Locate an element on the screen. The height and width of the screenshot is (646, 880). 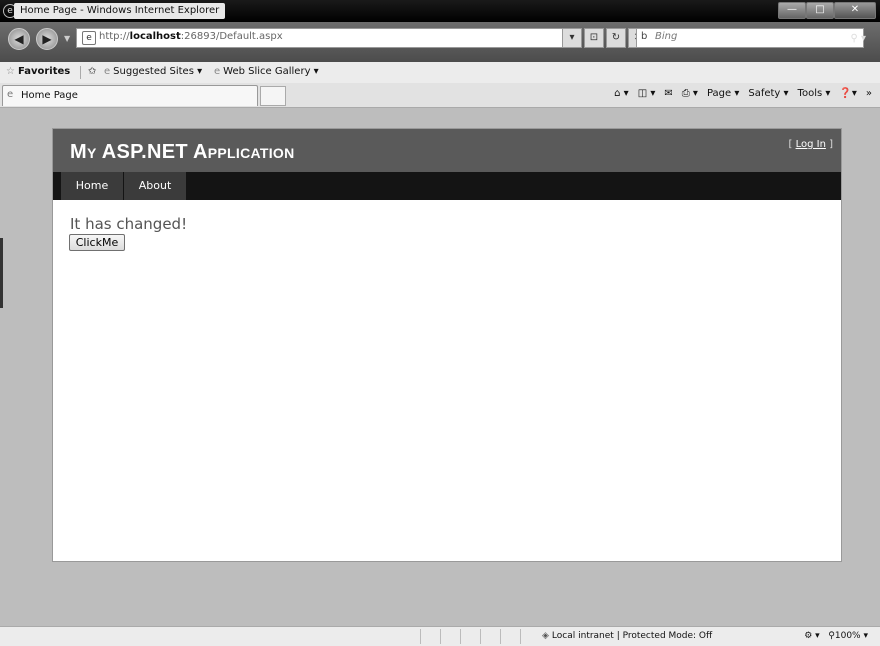
back-arrow-icon: ◀ is located at coordinates (19, 39).